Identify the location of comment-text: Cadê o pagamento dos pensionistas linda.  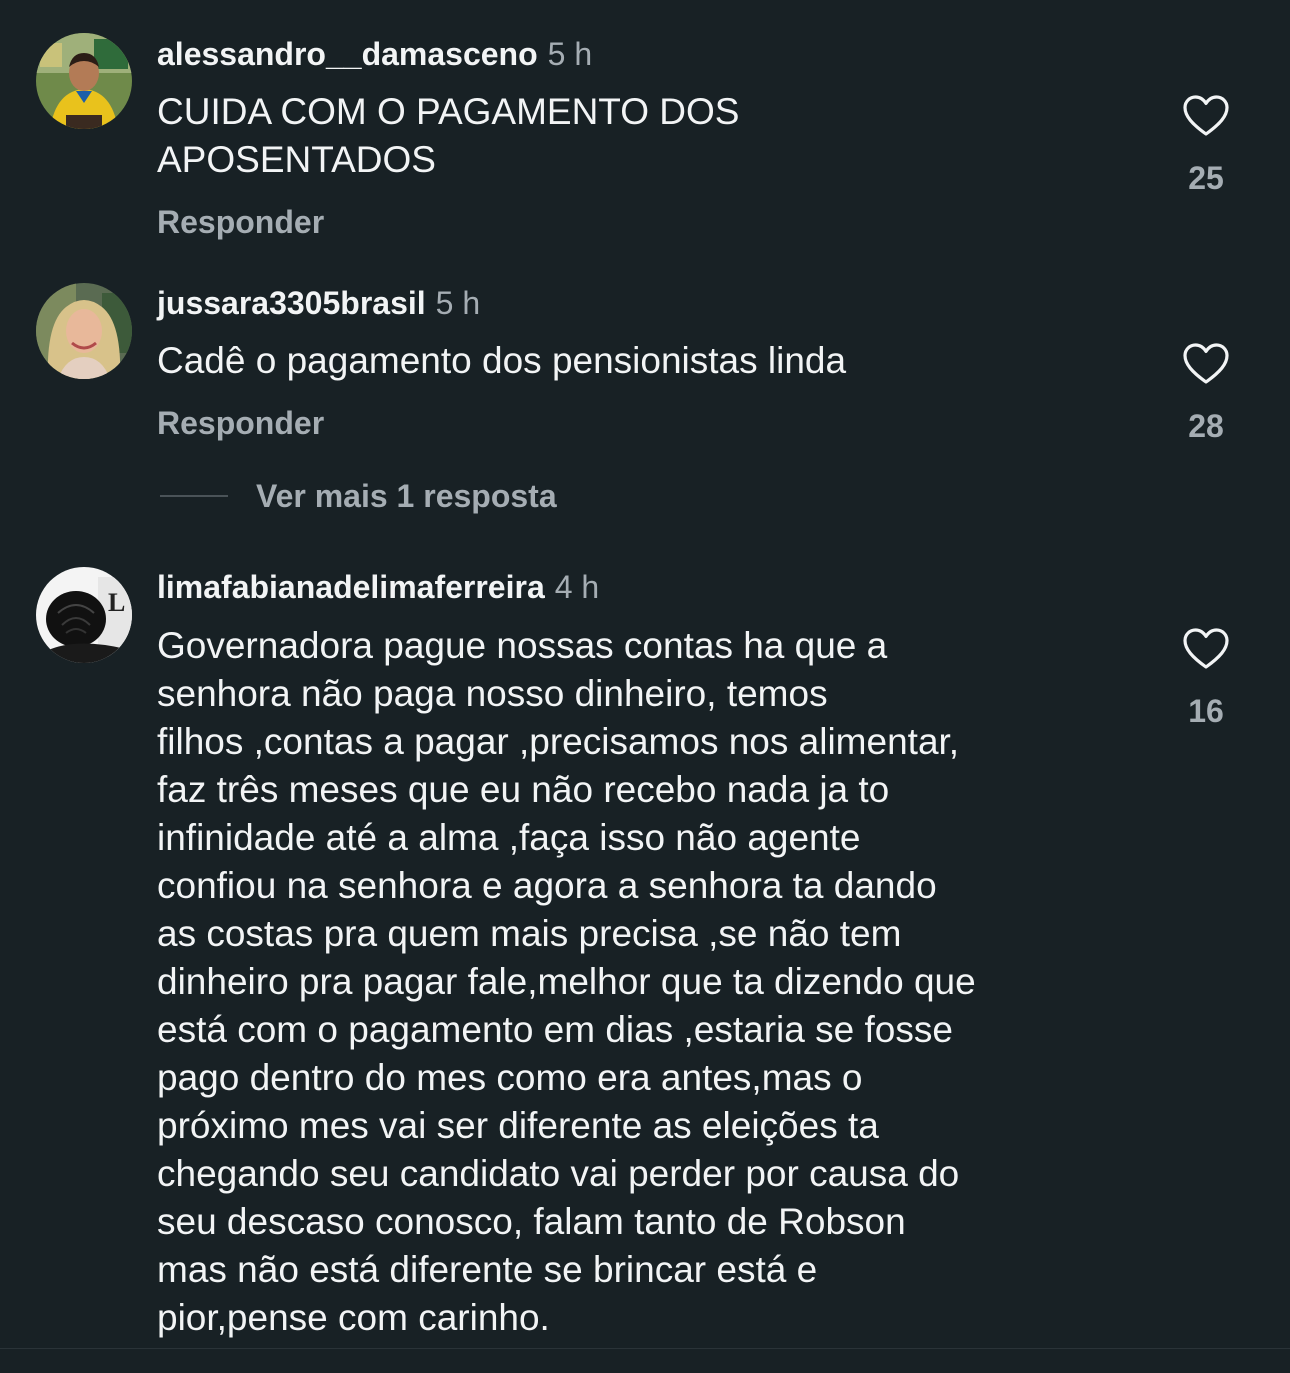
(502, 360).